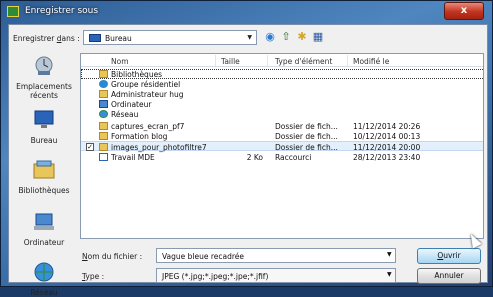 The height and width of the screenshot is (297, 493). I want to click on view-menu-icon: ▦, so click(318, 37).